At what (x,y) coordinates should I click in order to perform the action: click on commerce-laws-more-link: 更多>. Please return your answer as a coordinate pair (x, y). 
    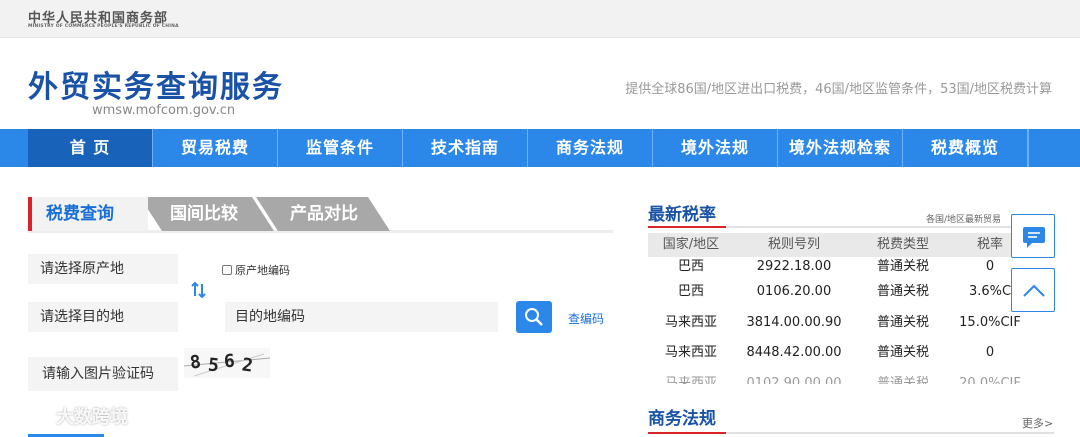
    Looking at the image, I should click on (1037, 423).